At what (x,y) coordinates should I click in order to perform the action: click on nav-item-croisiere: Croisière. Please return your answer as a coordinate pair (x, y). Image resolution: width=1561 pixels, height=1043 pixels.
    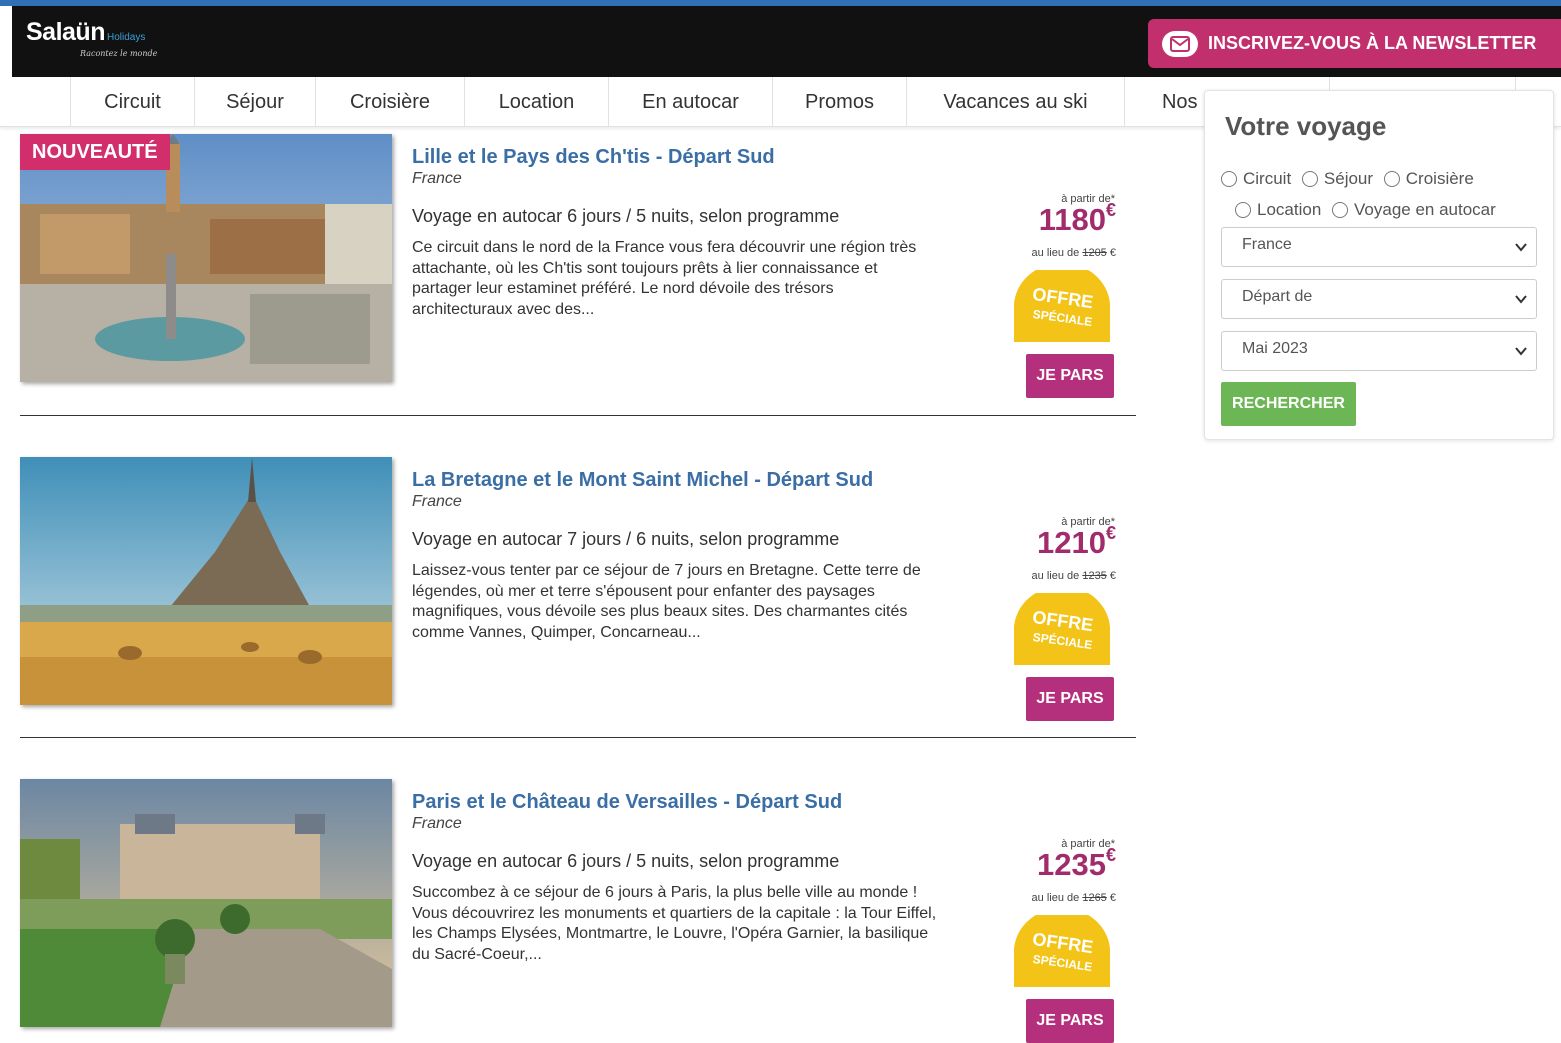
    Looking at the image, I should click on (389, 102).